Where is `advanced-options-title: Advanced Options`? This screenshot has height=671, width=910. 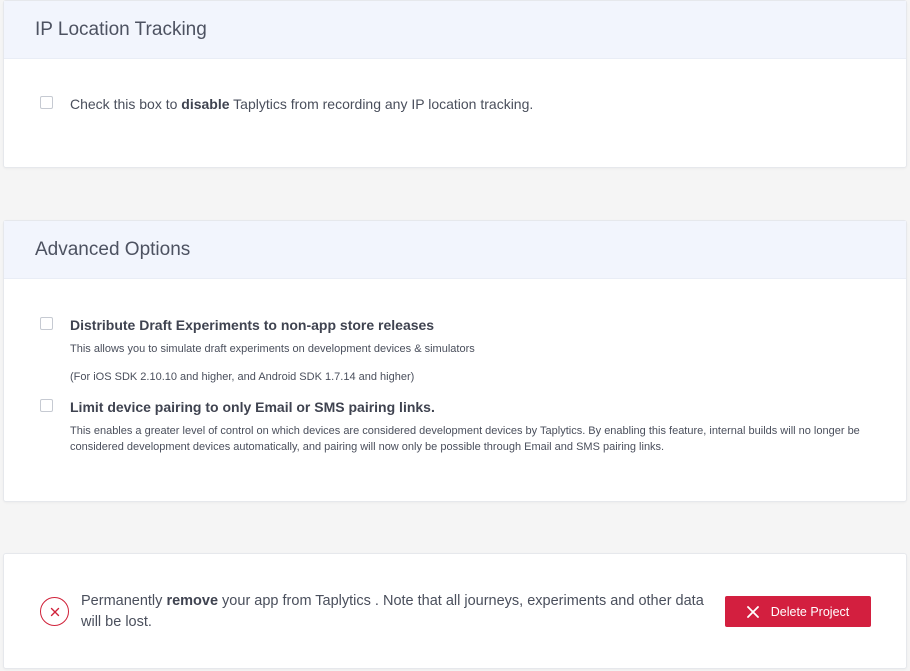 advanced-options-title: Advanced Options is located at coordinates (113, 249).